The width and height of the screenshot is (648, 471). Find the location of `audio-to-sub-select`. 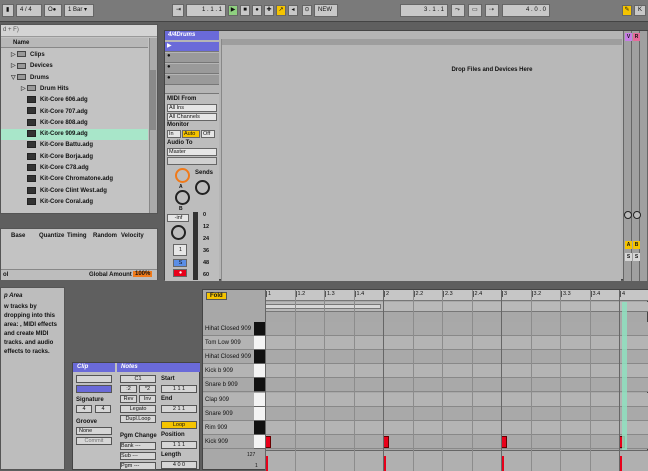

audio-to-sub-select is located at coordinates (192, 161).